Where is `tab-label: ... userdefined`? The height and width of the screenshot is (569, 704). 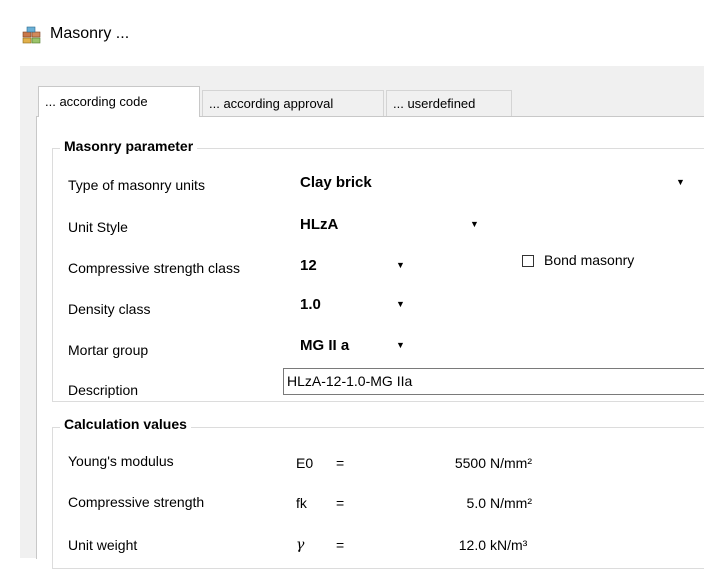 tab-label: ... userdefined is located at coordinates (434, 103).